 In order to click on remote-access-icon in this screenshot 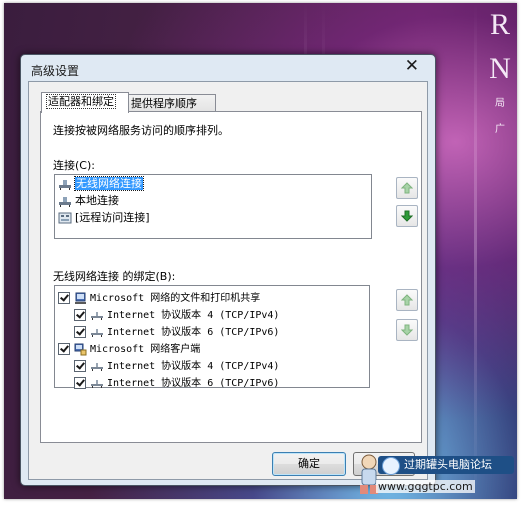, I will do `click(65, 217)`.